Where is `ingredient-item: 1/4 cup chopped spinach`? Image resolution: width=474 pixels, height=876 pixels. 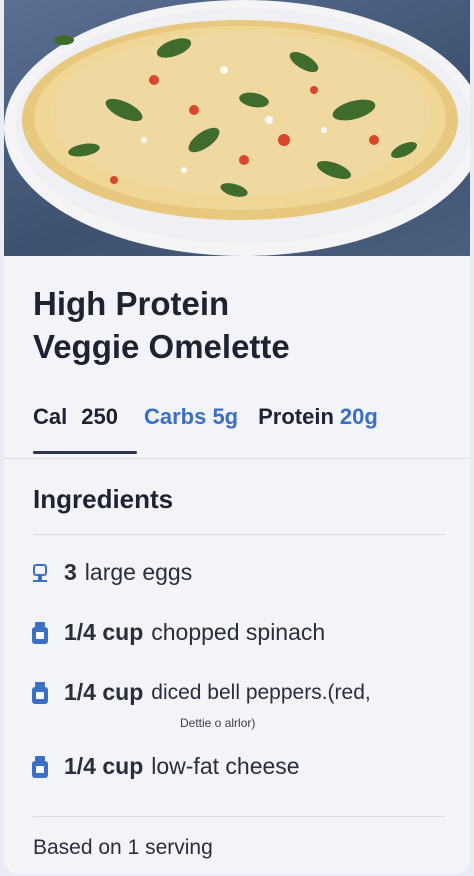 ingredient-item: 1/4 cup chopped spinach is located at coordinates (177, 632).